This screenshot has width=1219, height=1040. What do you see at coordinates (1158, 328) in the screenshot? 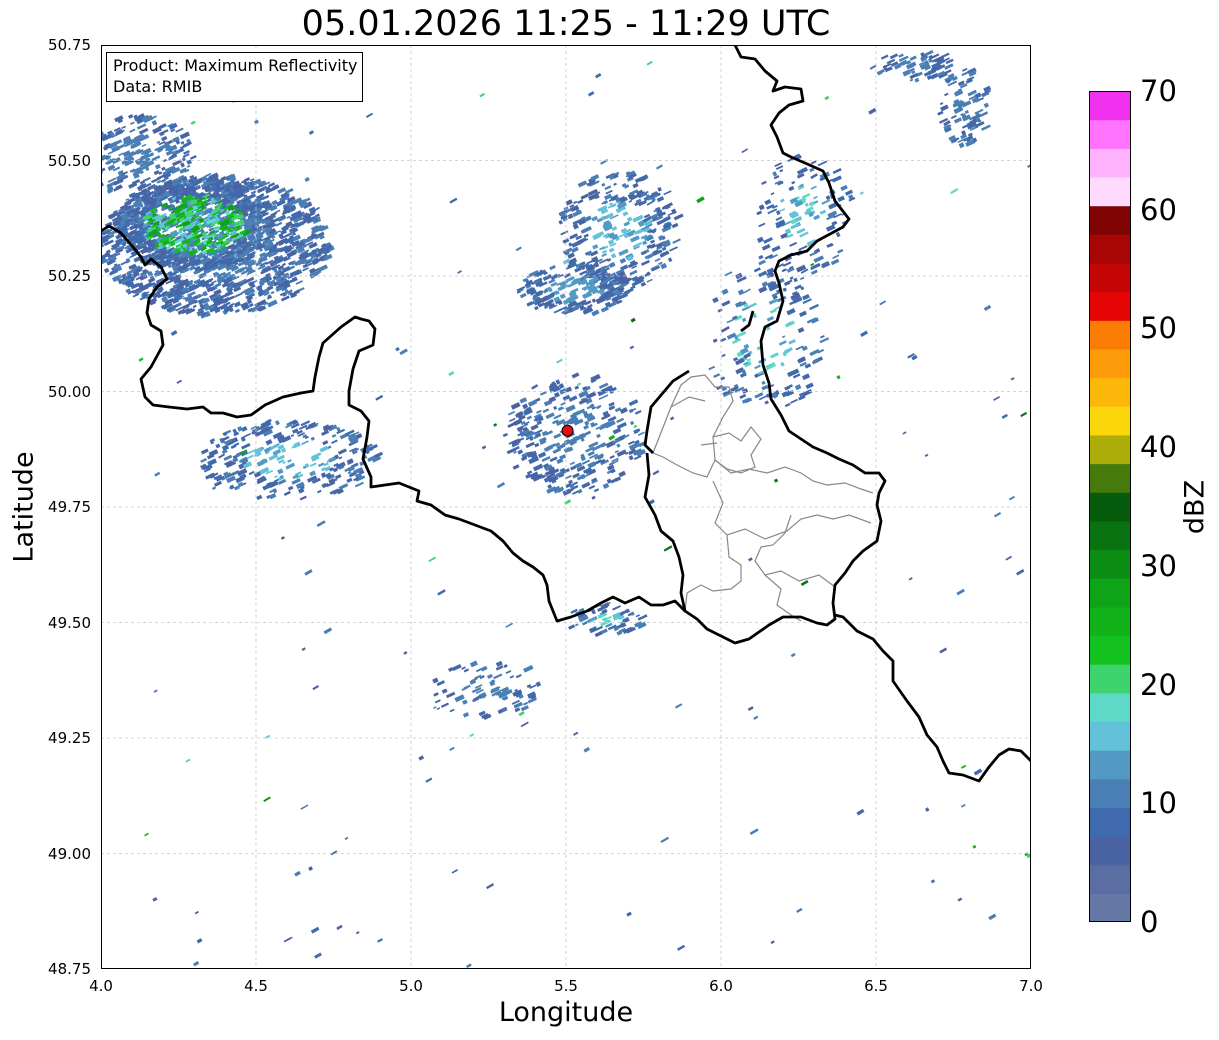
I see `colorbar-tick-label: 50` at bounding box center [1158, 328].